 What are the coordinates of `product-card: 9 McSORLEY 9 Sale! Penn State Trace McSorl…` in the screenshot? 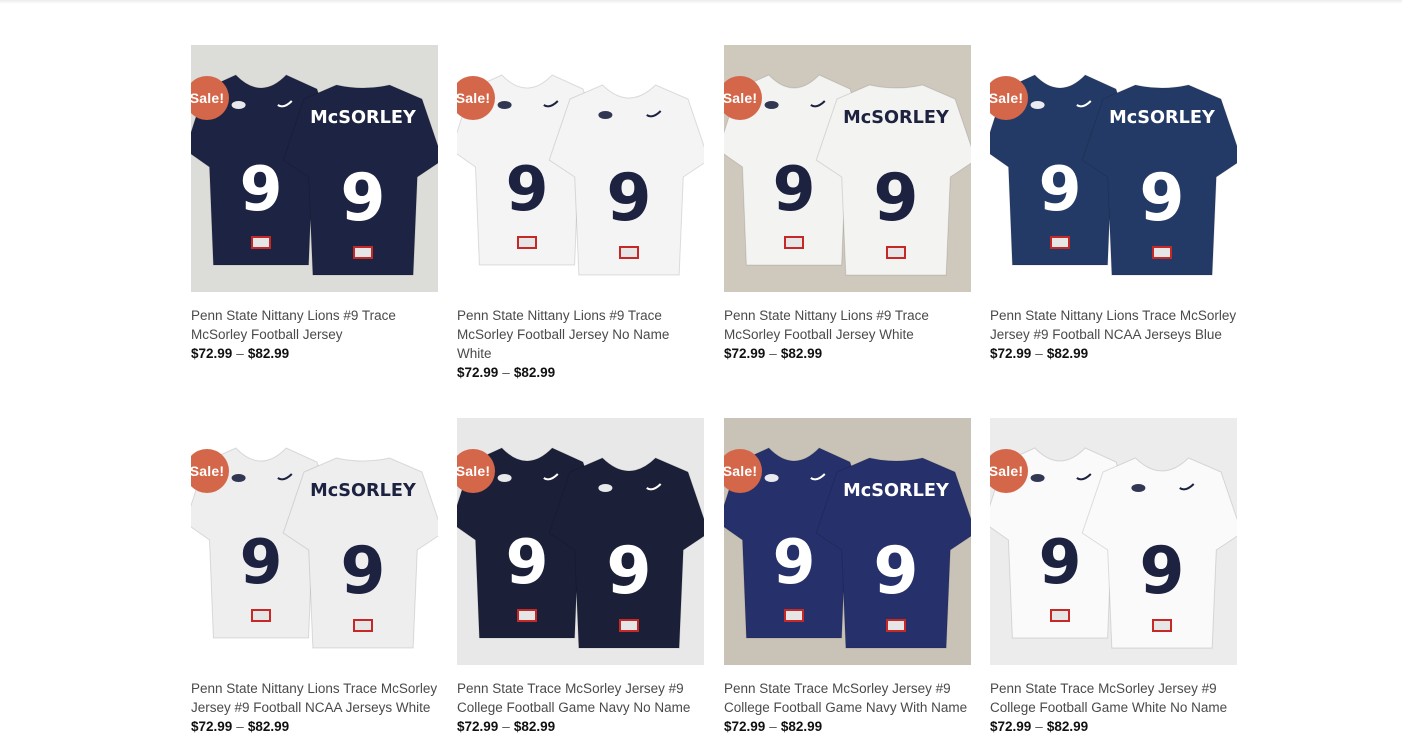 It's located at (847, 577).